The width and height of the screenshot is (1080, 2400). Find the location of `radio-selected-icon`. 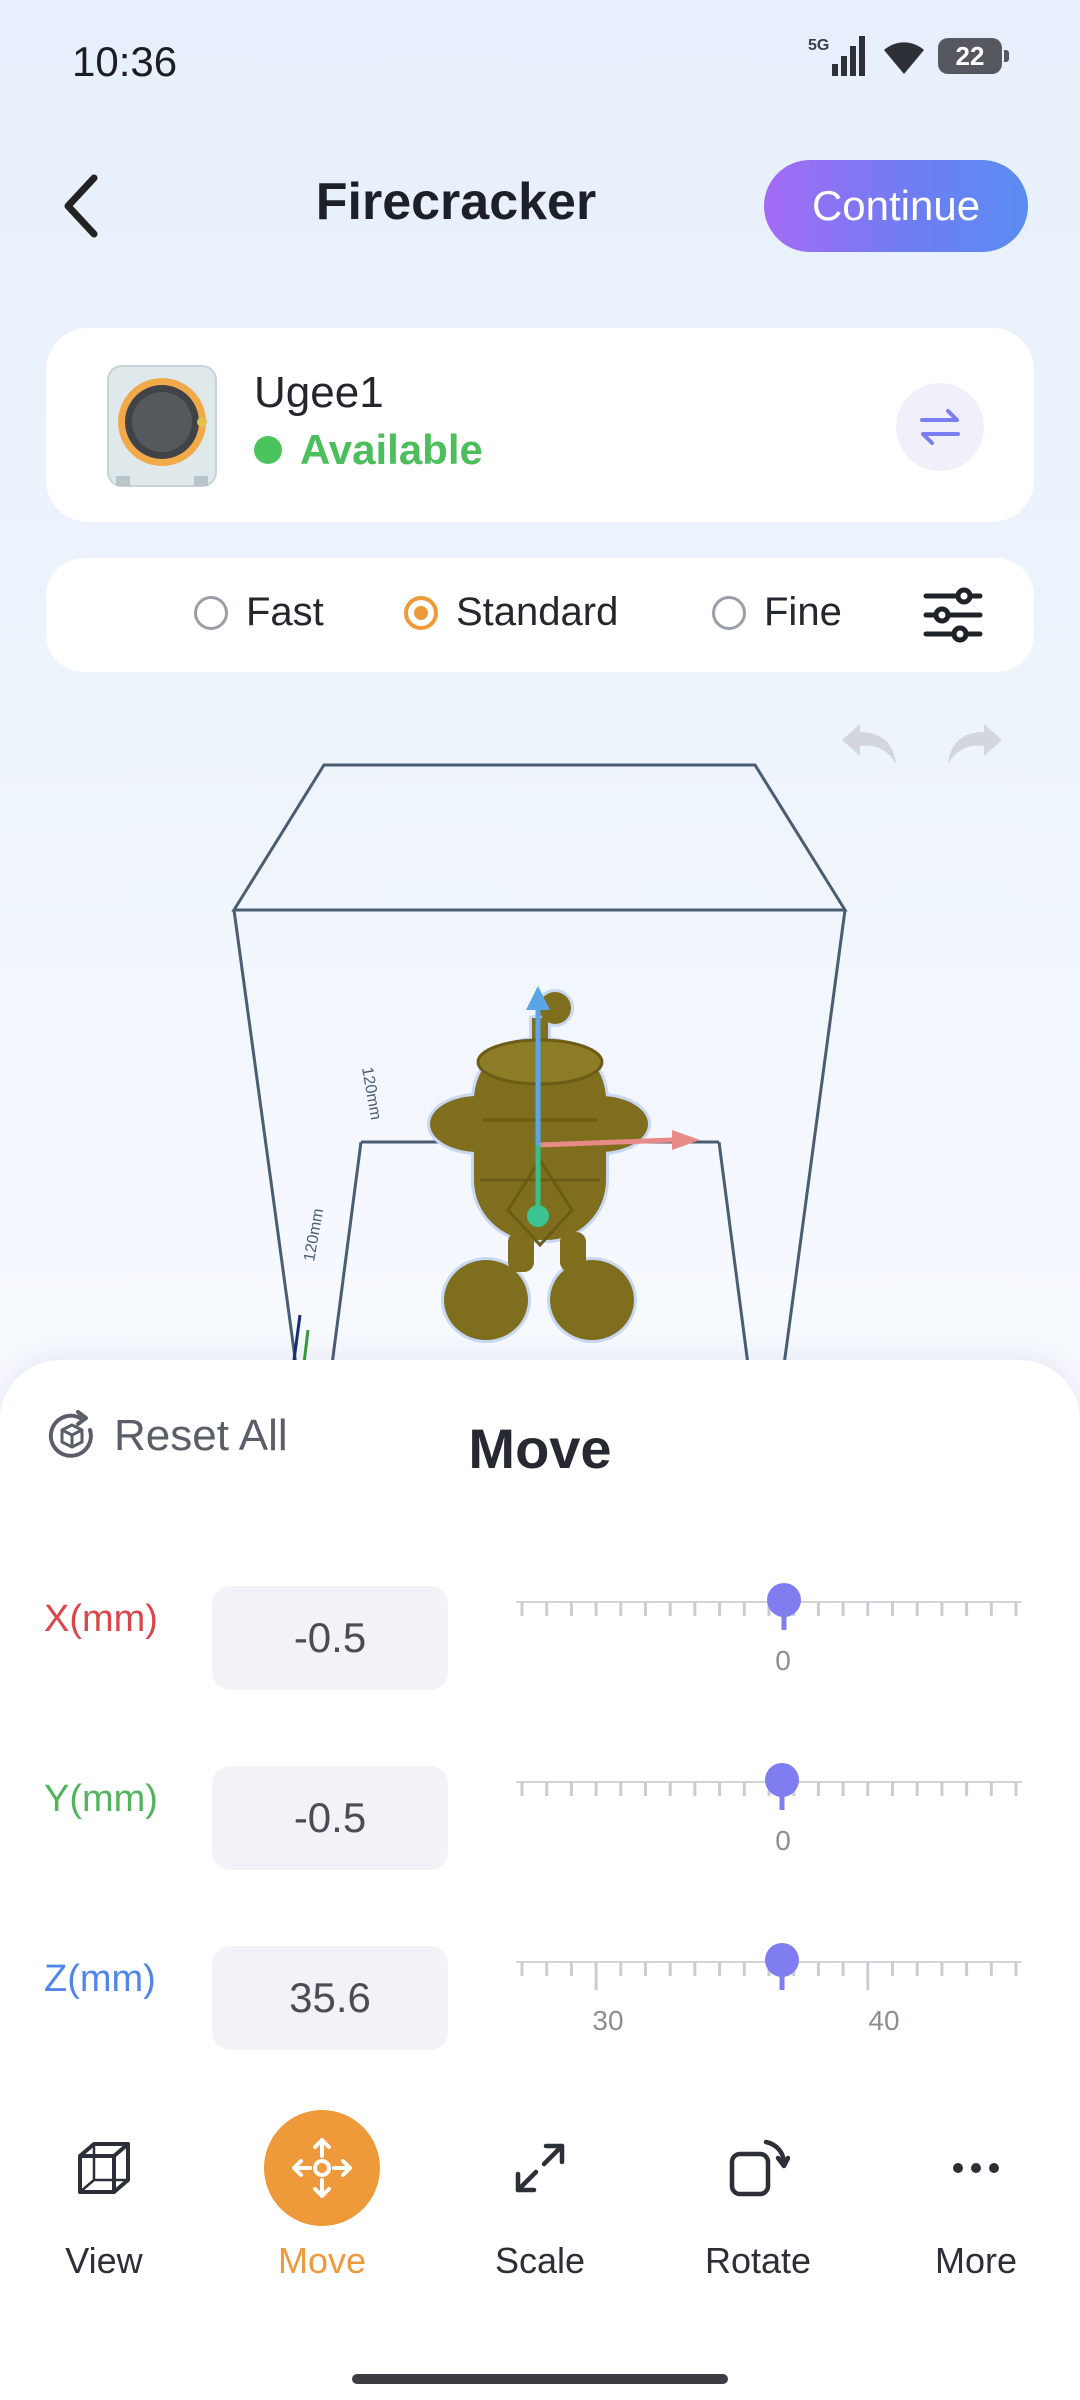

radio-selected-icon is located at coordinates (421, 612).